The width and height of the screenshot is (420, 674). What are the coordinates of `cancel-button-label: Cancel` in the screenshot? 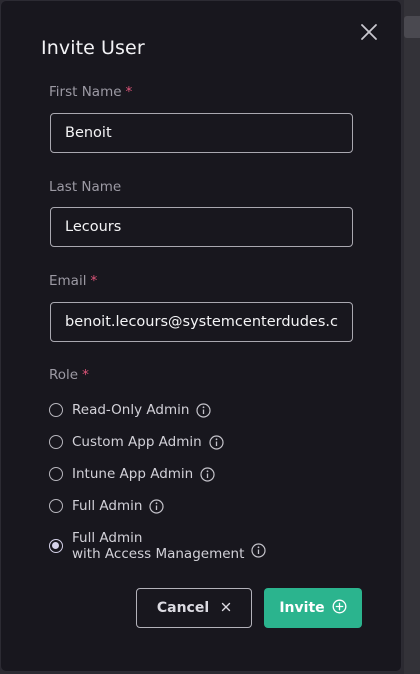 It's located at (183, 608).